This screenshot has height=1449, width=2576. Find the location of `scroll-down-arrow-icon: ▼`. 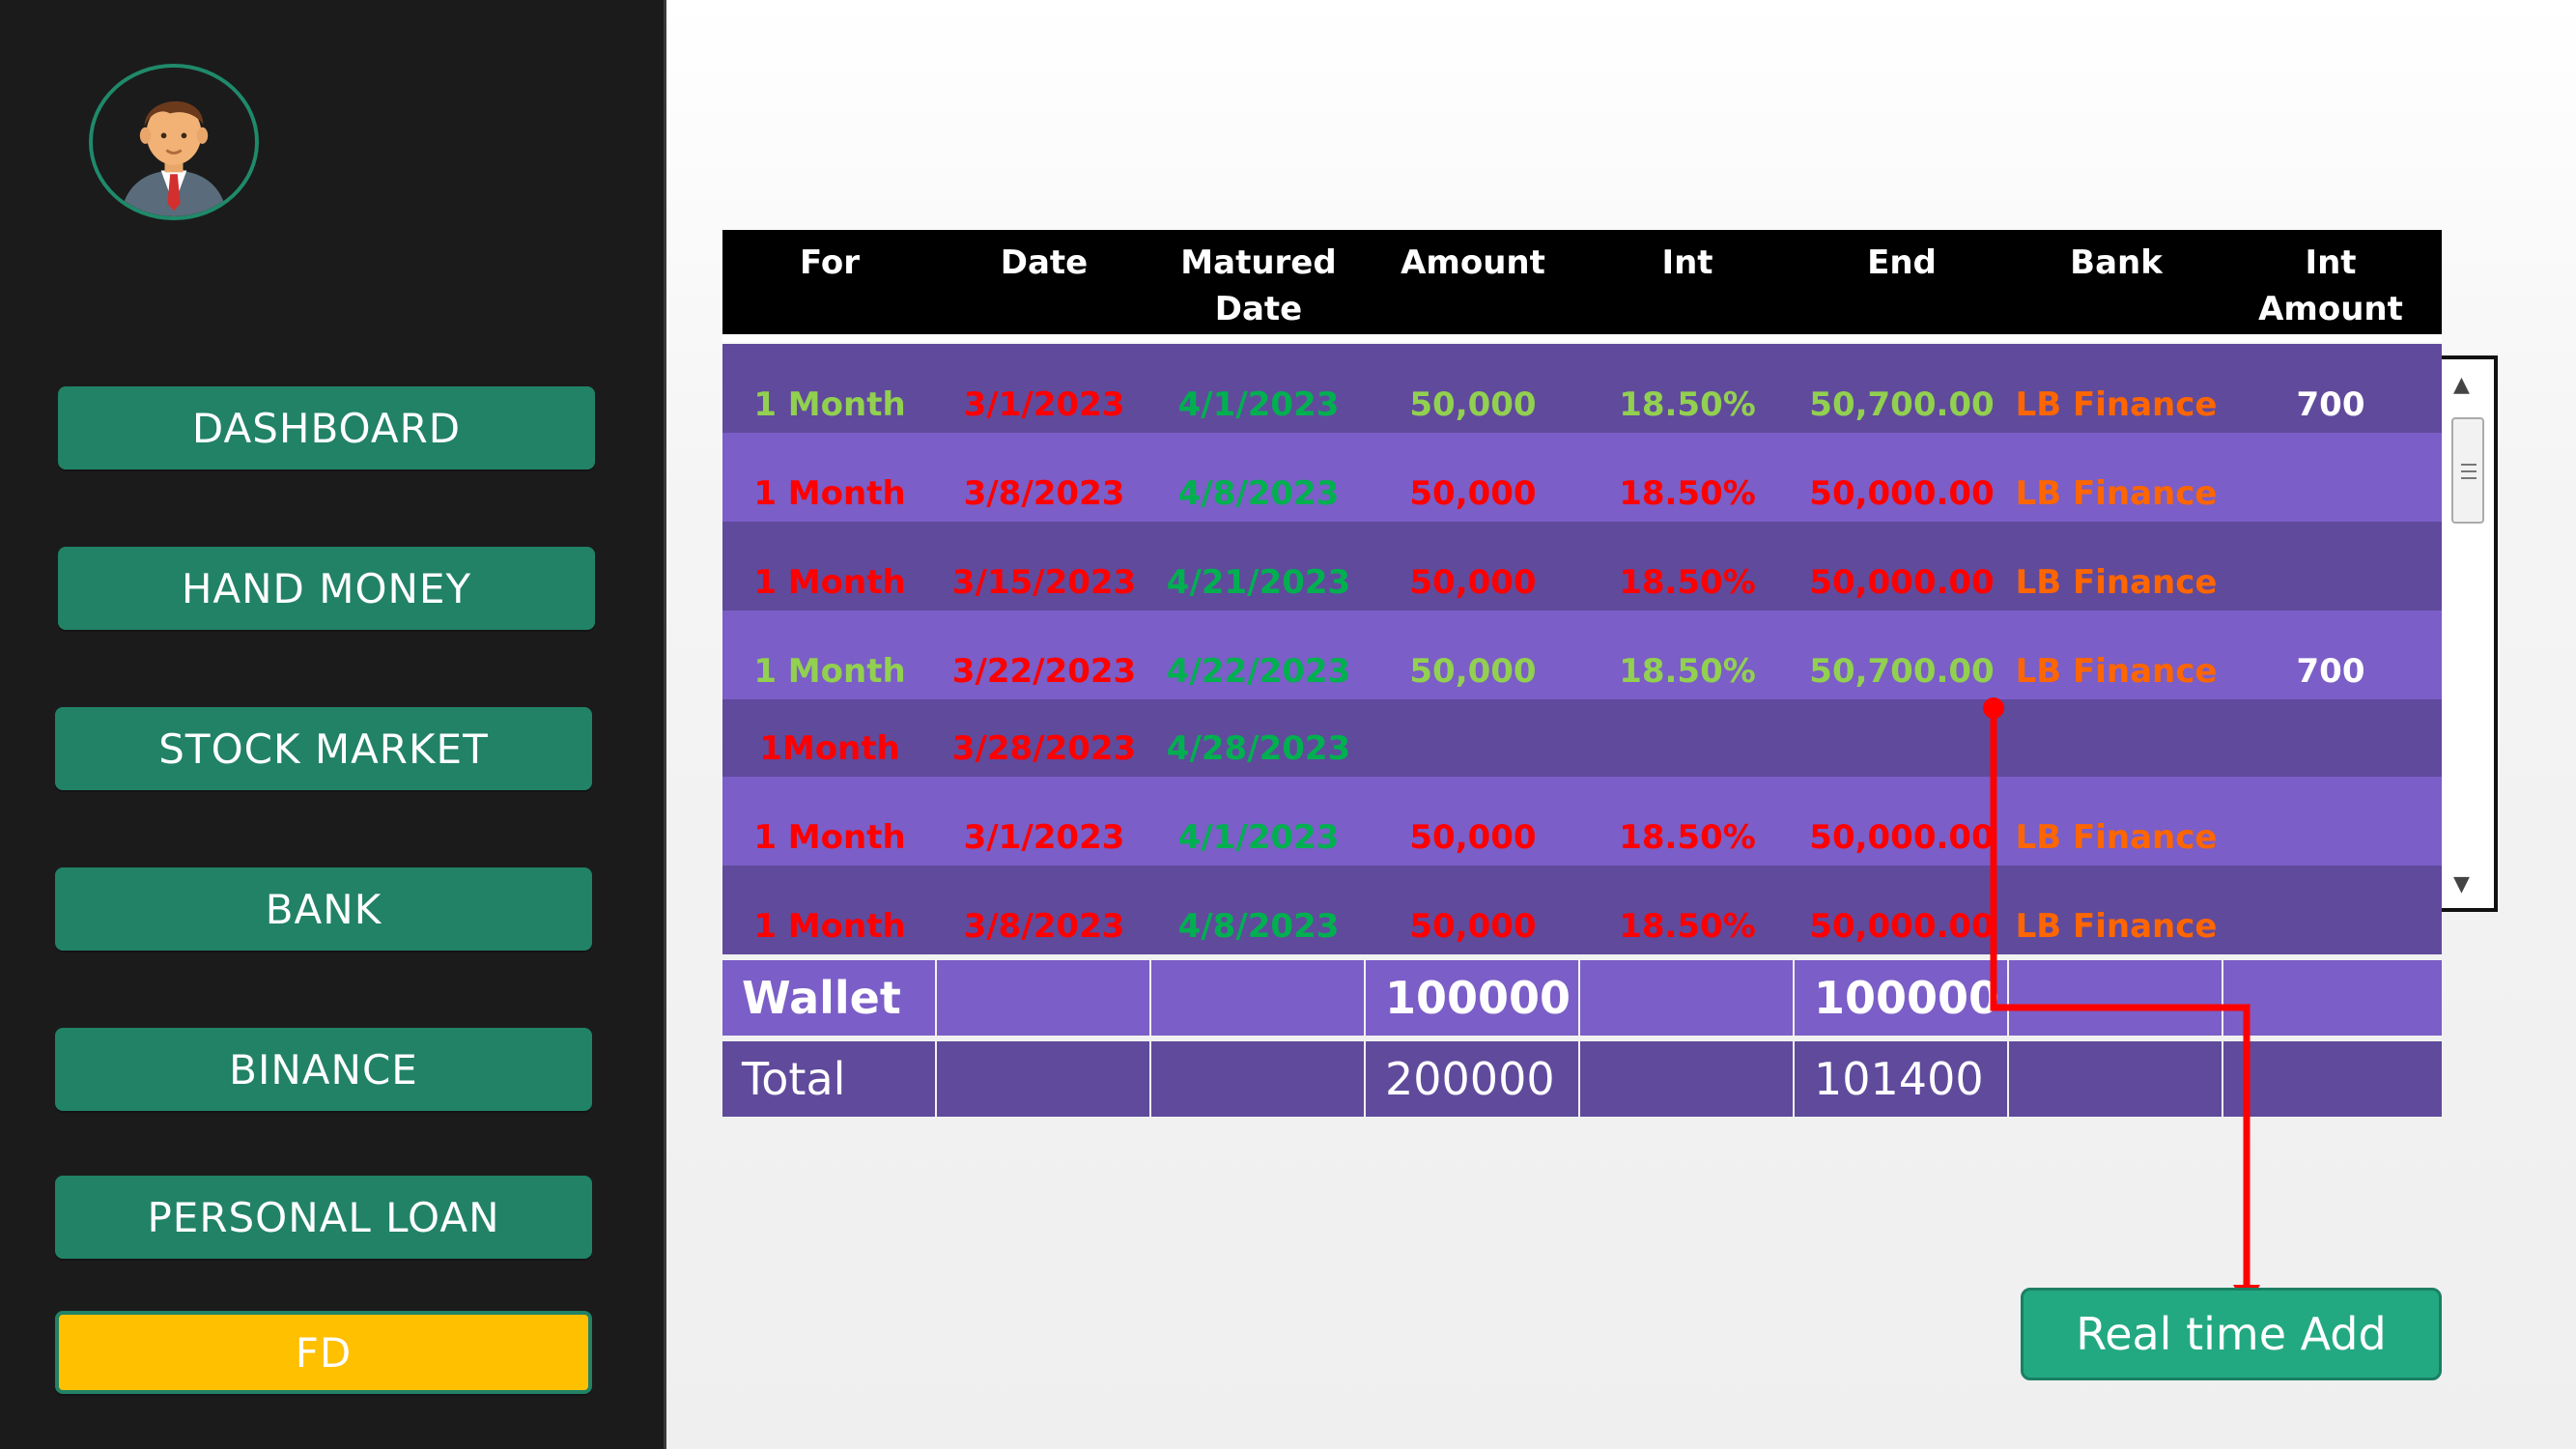

scroll-down-arrow-icon: ▼ is located at coordinates (2461, 884).